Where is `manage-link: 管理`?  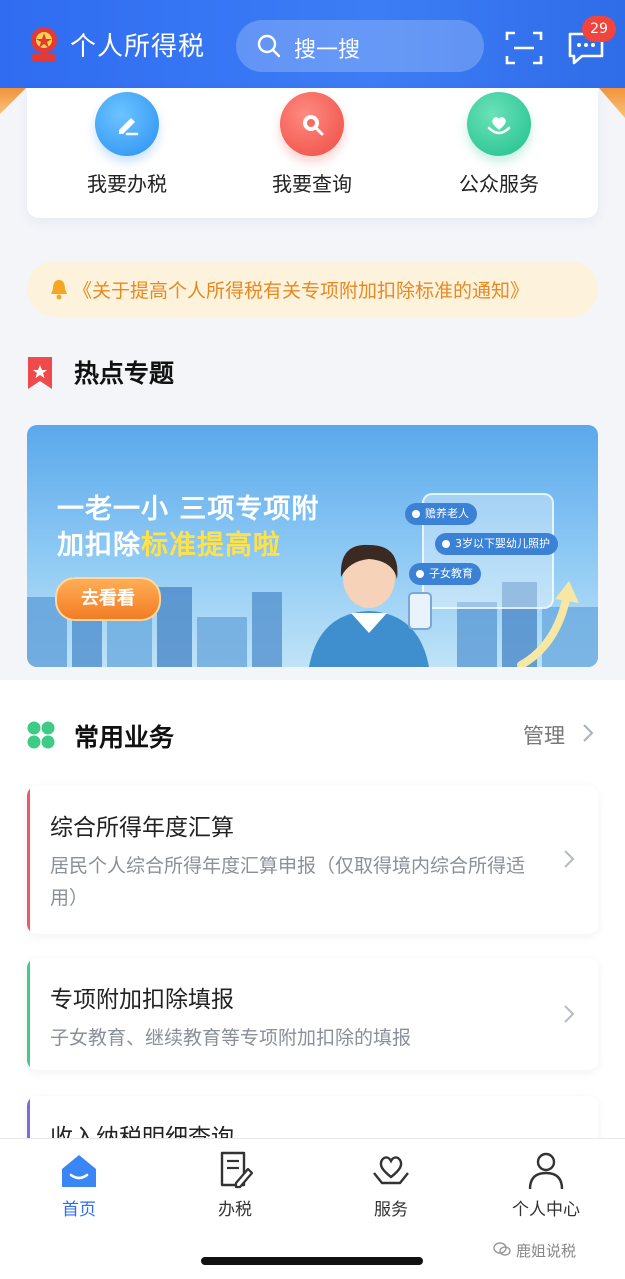 manage-link: 管理 is located at coordinates (544, 735).